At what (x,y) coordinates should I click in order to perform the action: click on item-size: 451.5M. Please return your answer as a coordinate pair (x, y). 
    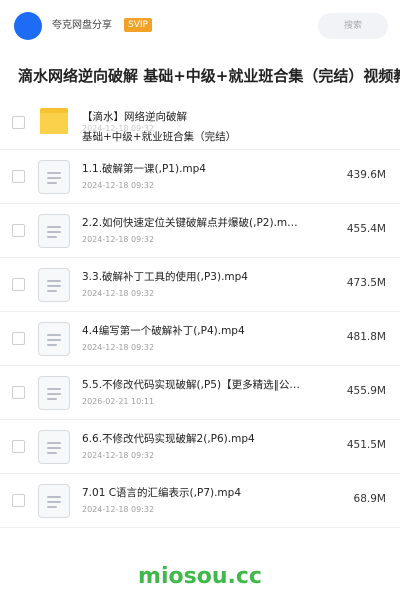
    Looking at the image, I should click on (366, 445).